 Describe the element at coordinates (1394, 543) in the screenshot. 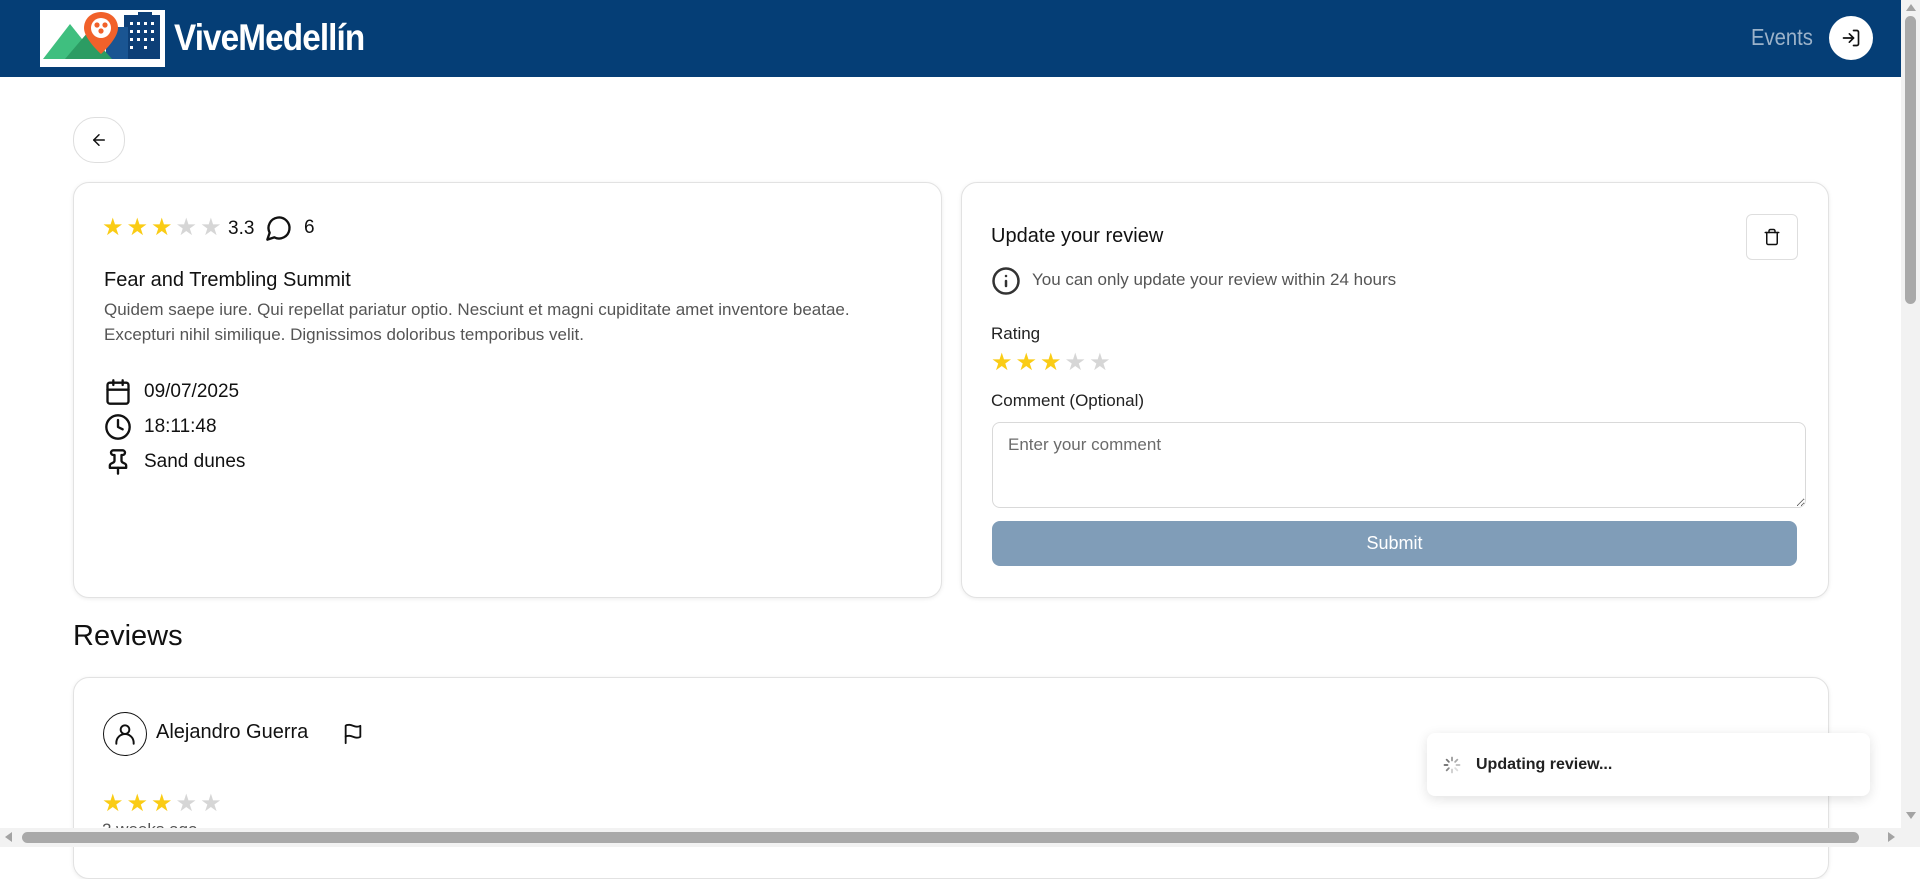

I see `submit-button: Submit` at that location.